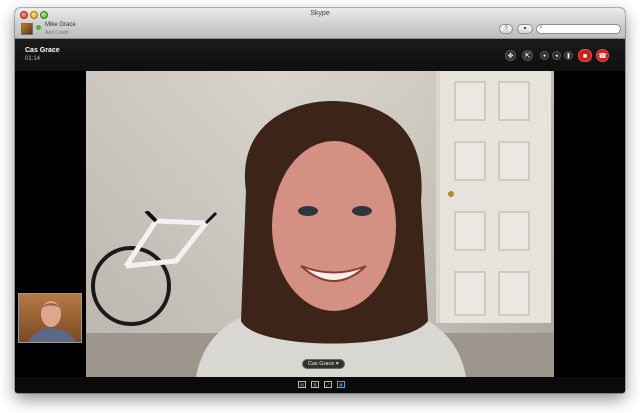  Describe the element at coordinates (541, 27) in the screenshot. I see `search-icon: ⌕` at that location.